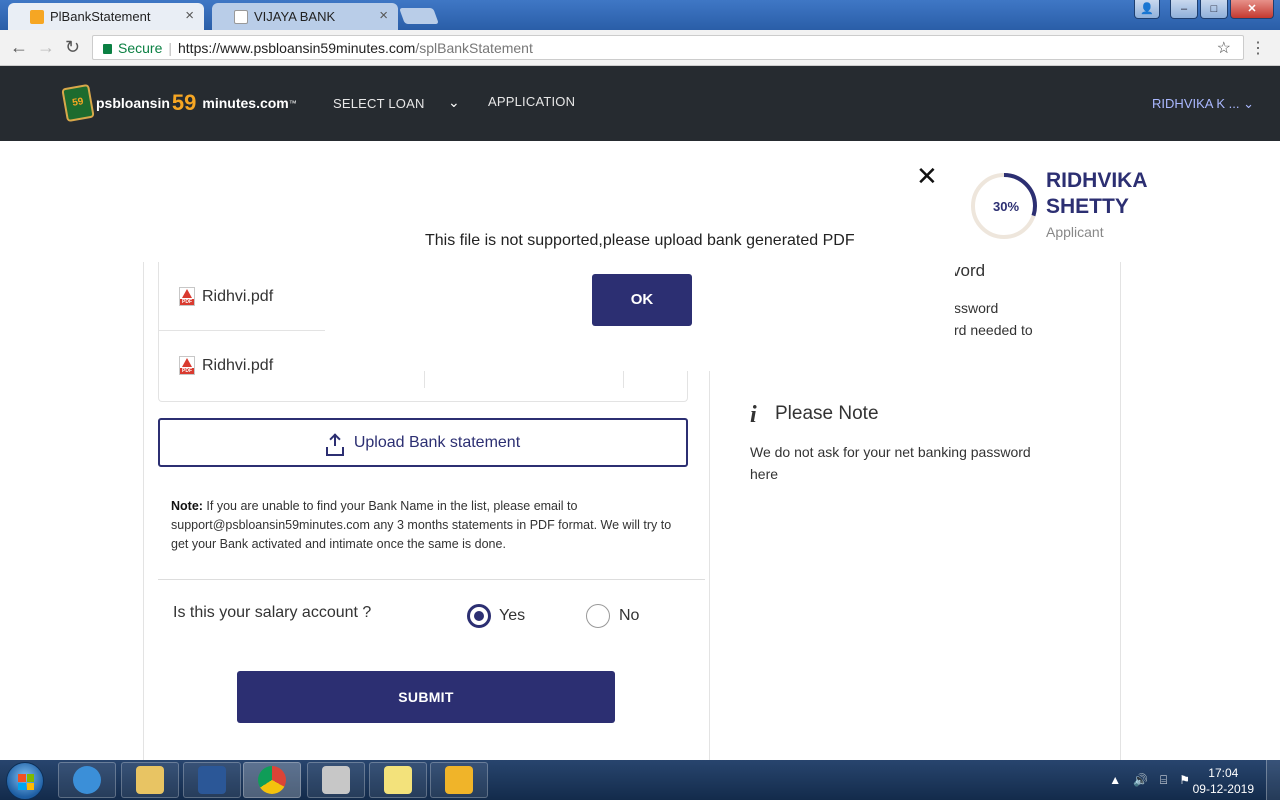 The height and width of the screenshot is (800, 1280). I want to click on word-taskbar-button, so click(212, 780).